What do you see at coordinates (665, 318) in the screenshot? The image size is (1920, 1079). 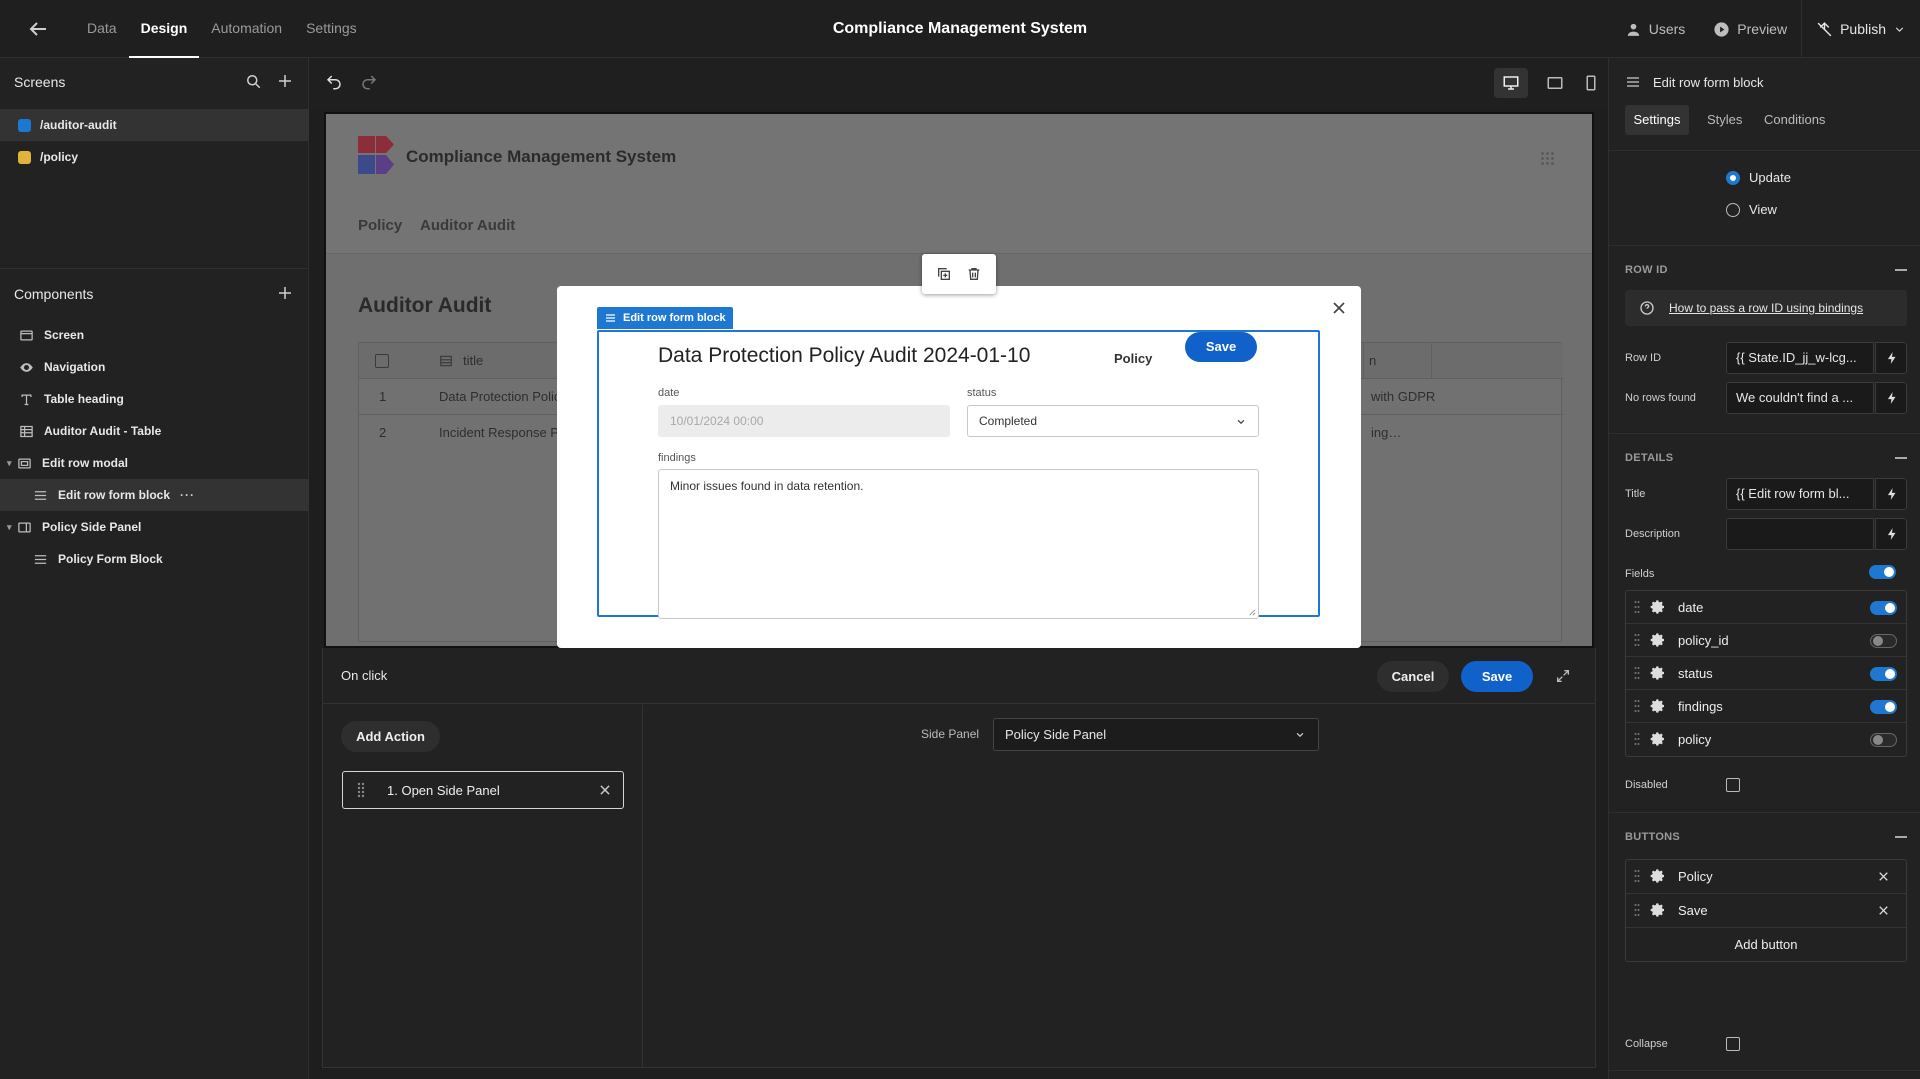 I see `form-block-tag: Edit row form block` at bounding box center [665, 318].